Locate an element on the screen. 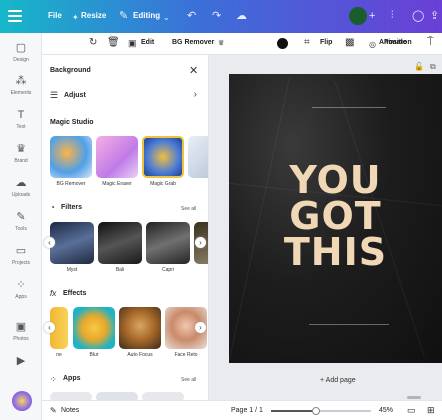 The height and width of the screenshot is (420, 442). chart-icon: ⫶ is located at coordinates (392, 16).